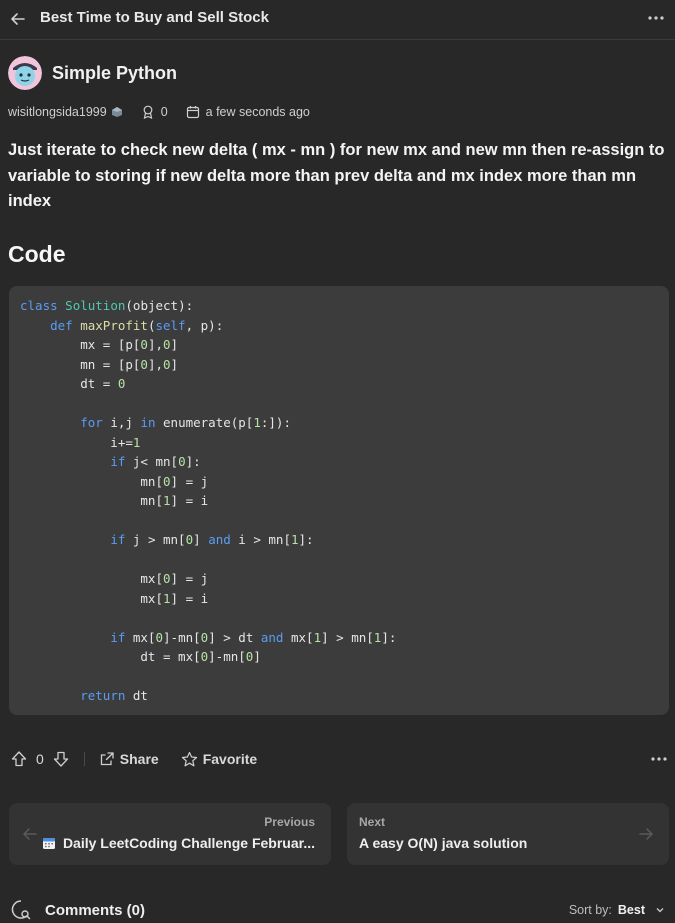  Describe the element at coordinates (257, 112) in the screenshot. I see `posted-time: a few seconds ago` at that location.